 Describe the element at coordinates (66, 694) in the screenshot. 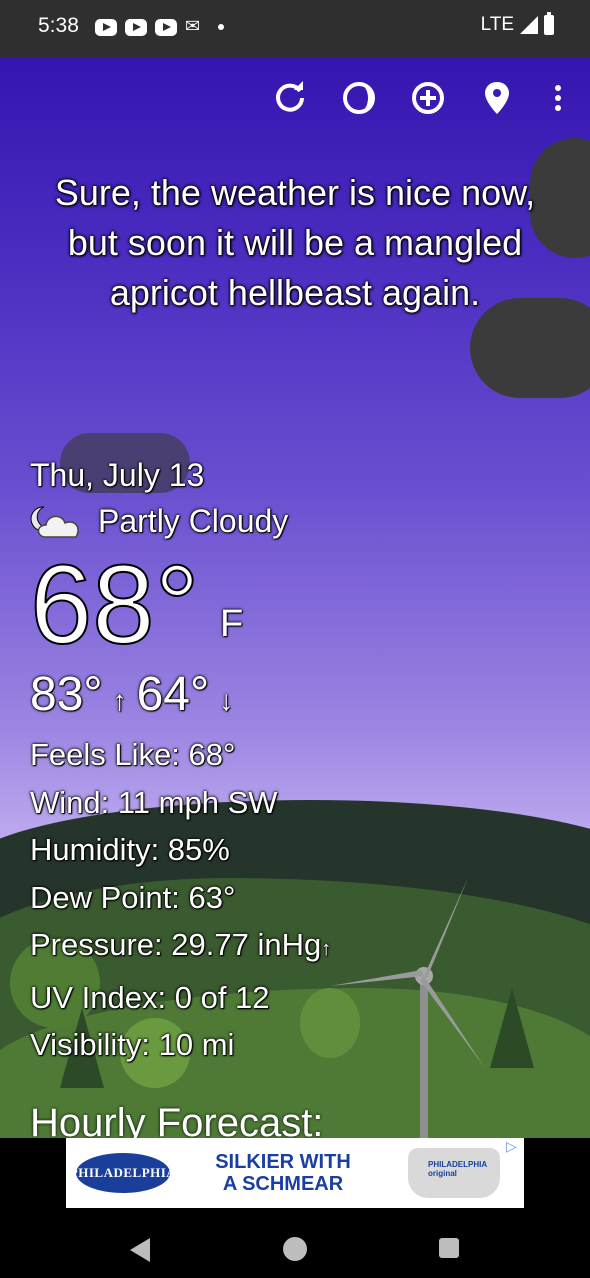

I see `high-temperature: 83°` at that location.